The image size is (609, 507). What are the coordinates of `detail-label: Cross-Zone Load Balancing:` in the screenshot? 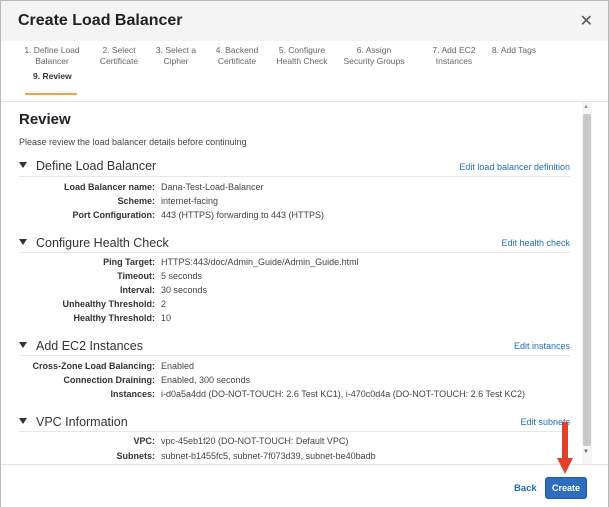 It's located at (93, 366).